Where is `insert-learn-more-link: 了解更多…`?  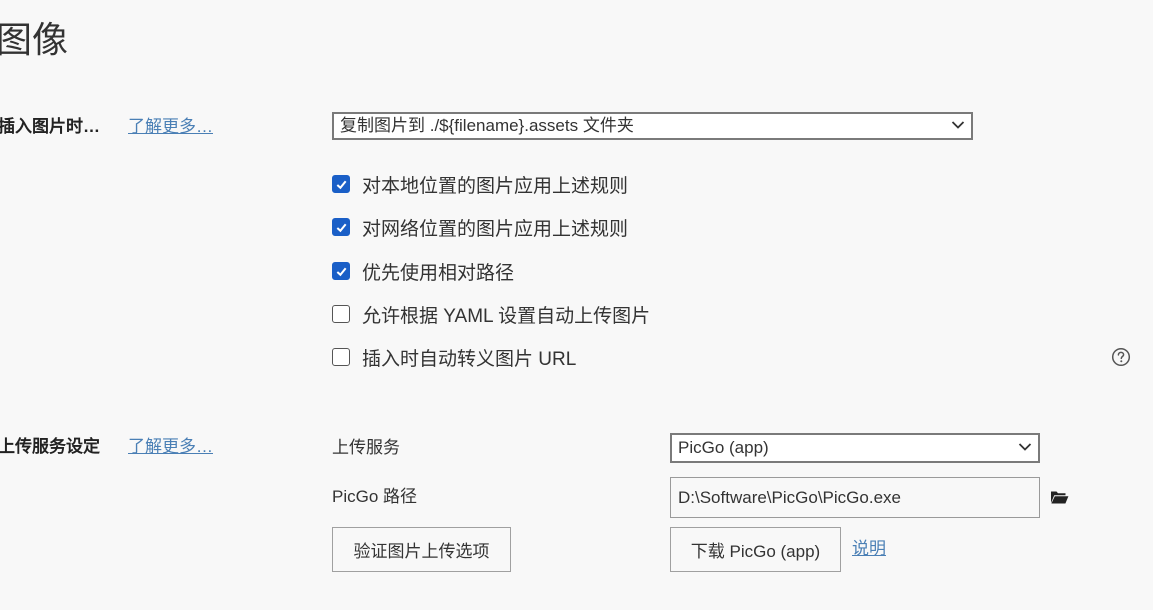 insert-learn-more-link: 了解更多… is located at coordinates (170, 127).